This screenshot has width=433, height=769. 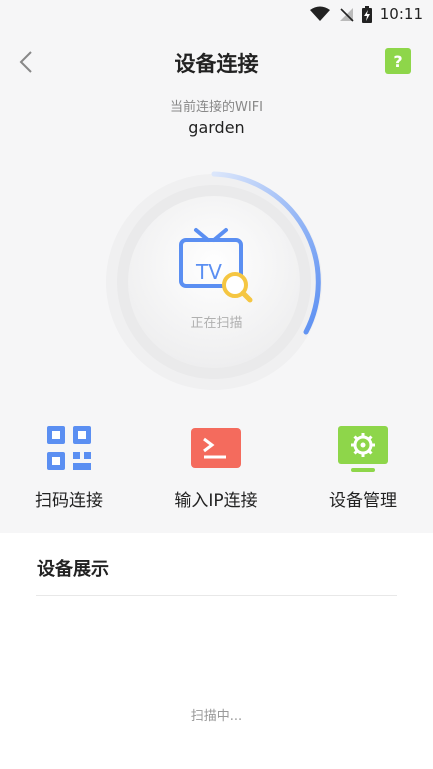 What do you see at coordinates (69, 501) in the screenshot?
I see `scan-qr-label: 扫码连接` at bounding box center [69, 501].